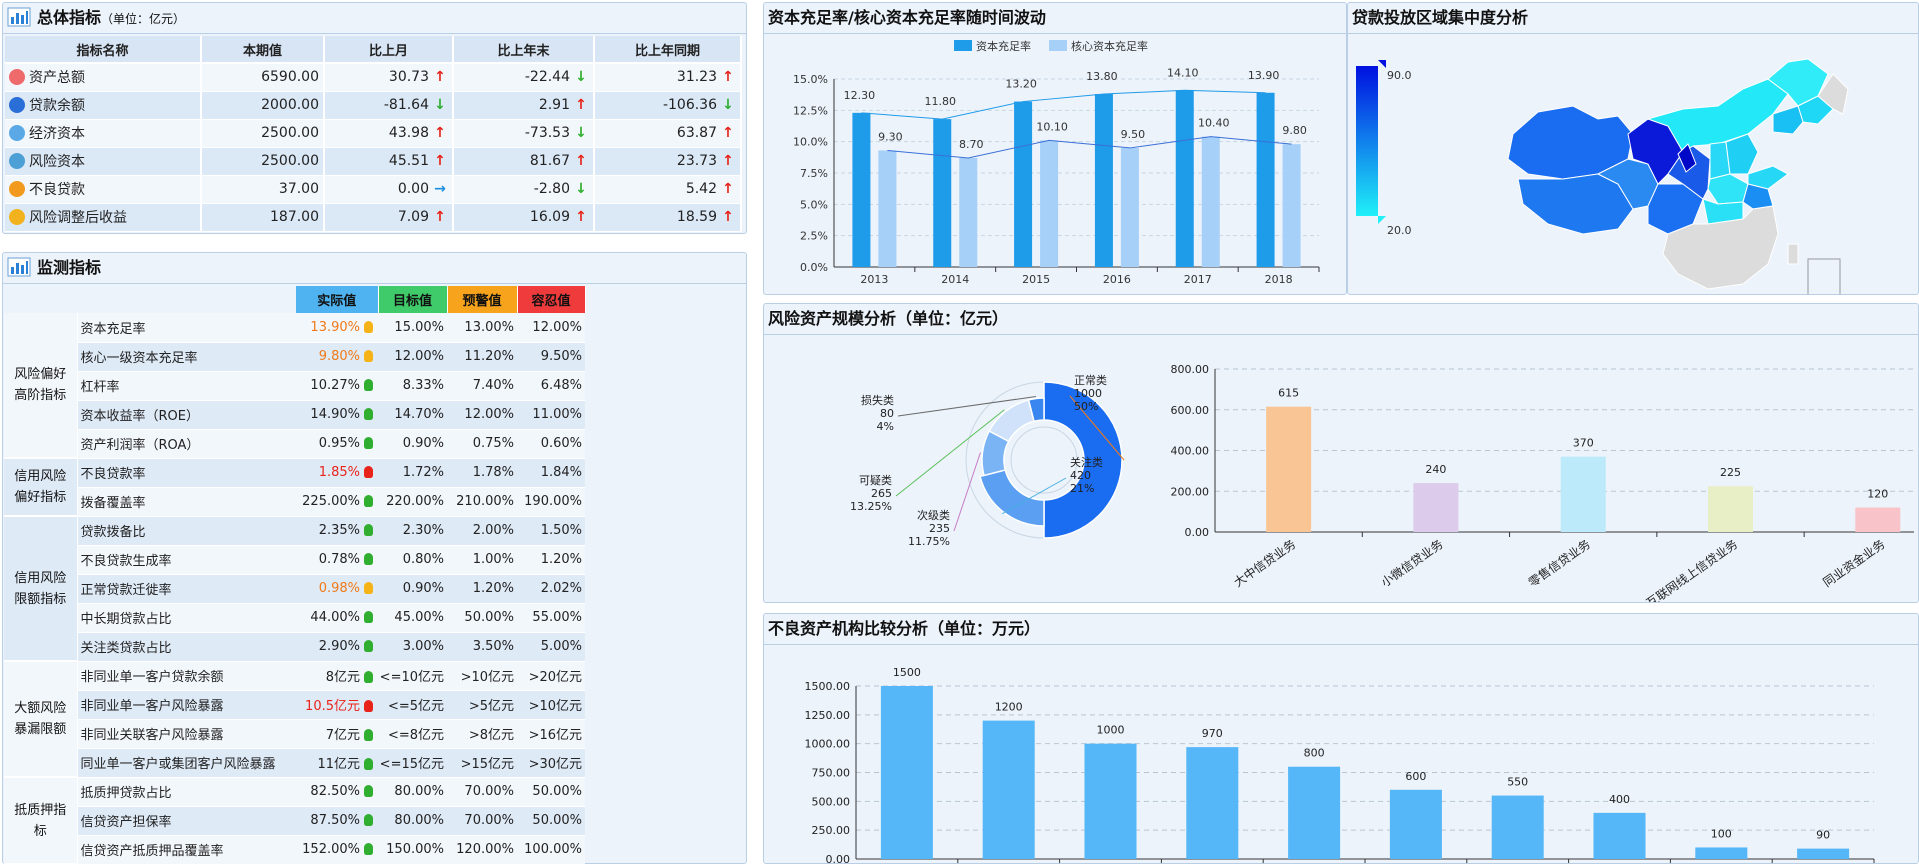 The height and width of the screenshot is (865, 1919). Describe the element at coordinates (186, 647) in the screenshot. I see `monitor-name: 关注类贷款占比` at that location.